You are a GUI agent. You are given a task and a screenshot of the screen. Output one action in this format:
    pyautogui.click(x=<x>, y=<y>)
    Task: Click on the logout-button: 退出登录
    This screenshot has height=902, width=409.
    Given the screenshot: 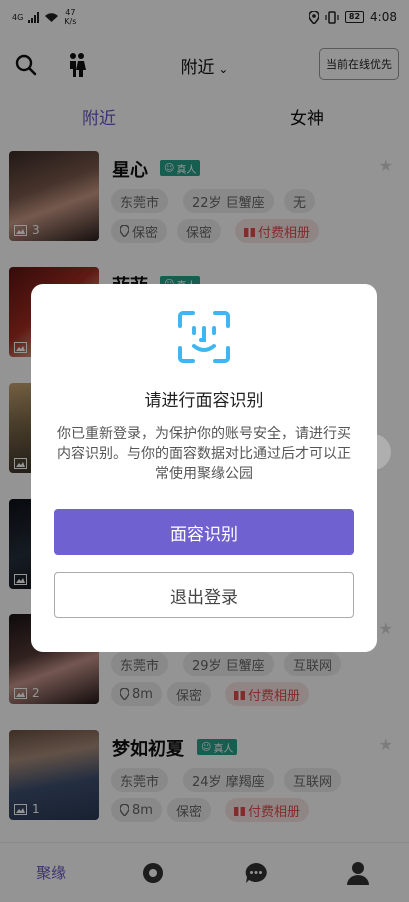 What is the action you would take?
    pyautogui.click(x=204, y=595)
    